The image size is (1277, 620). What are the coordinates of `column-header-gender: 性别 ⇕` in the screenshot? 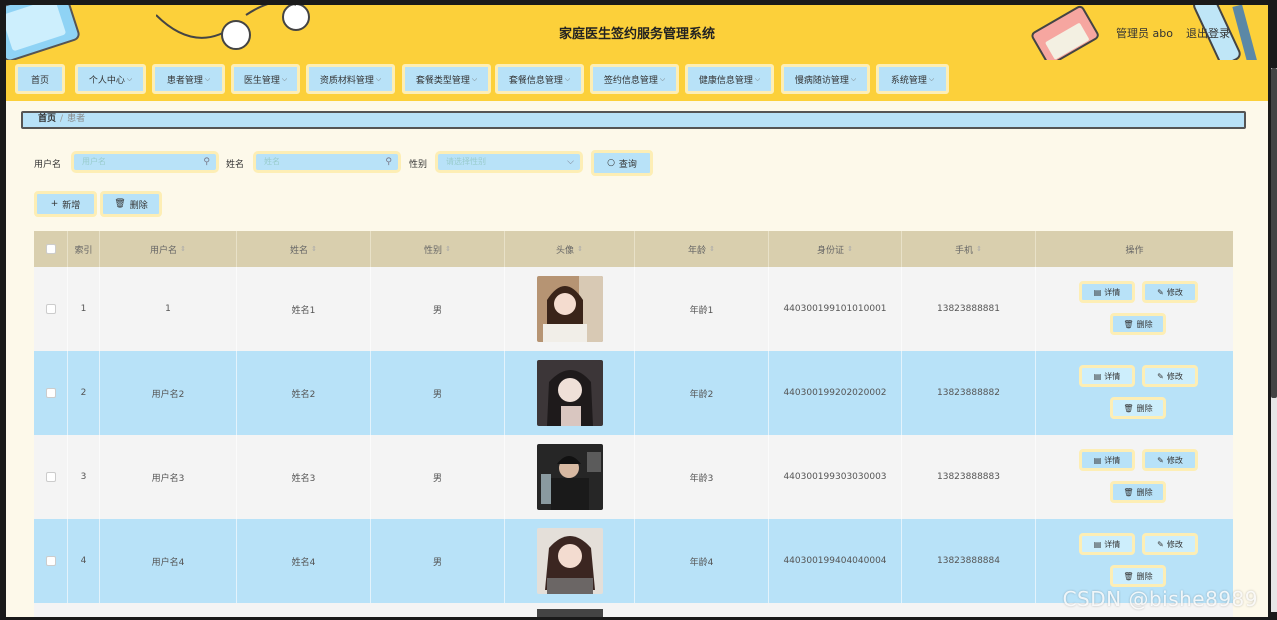 It's located at (438, 249).